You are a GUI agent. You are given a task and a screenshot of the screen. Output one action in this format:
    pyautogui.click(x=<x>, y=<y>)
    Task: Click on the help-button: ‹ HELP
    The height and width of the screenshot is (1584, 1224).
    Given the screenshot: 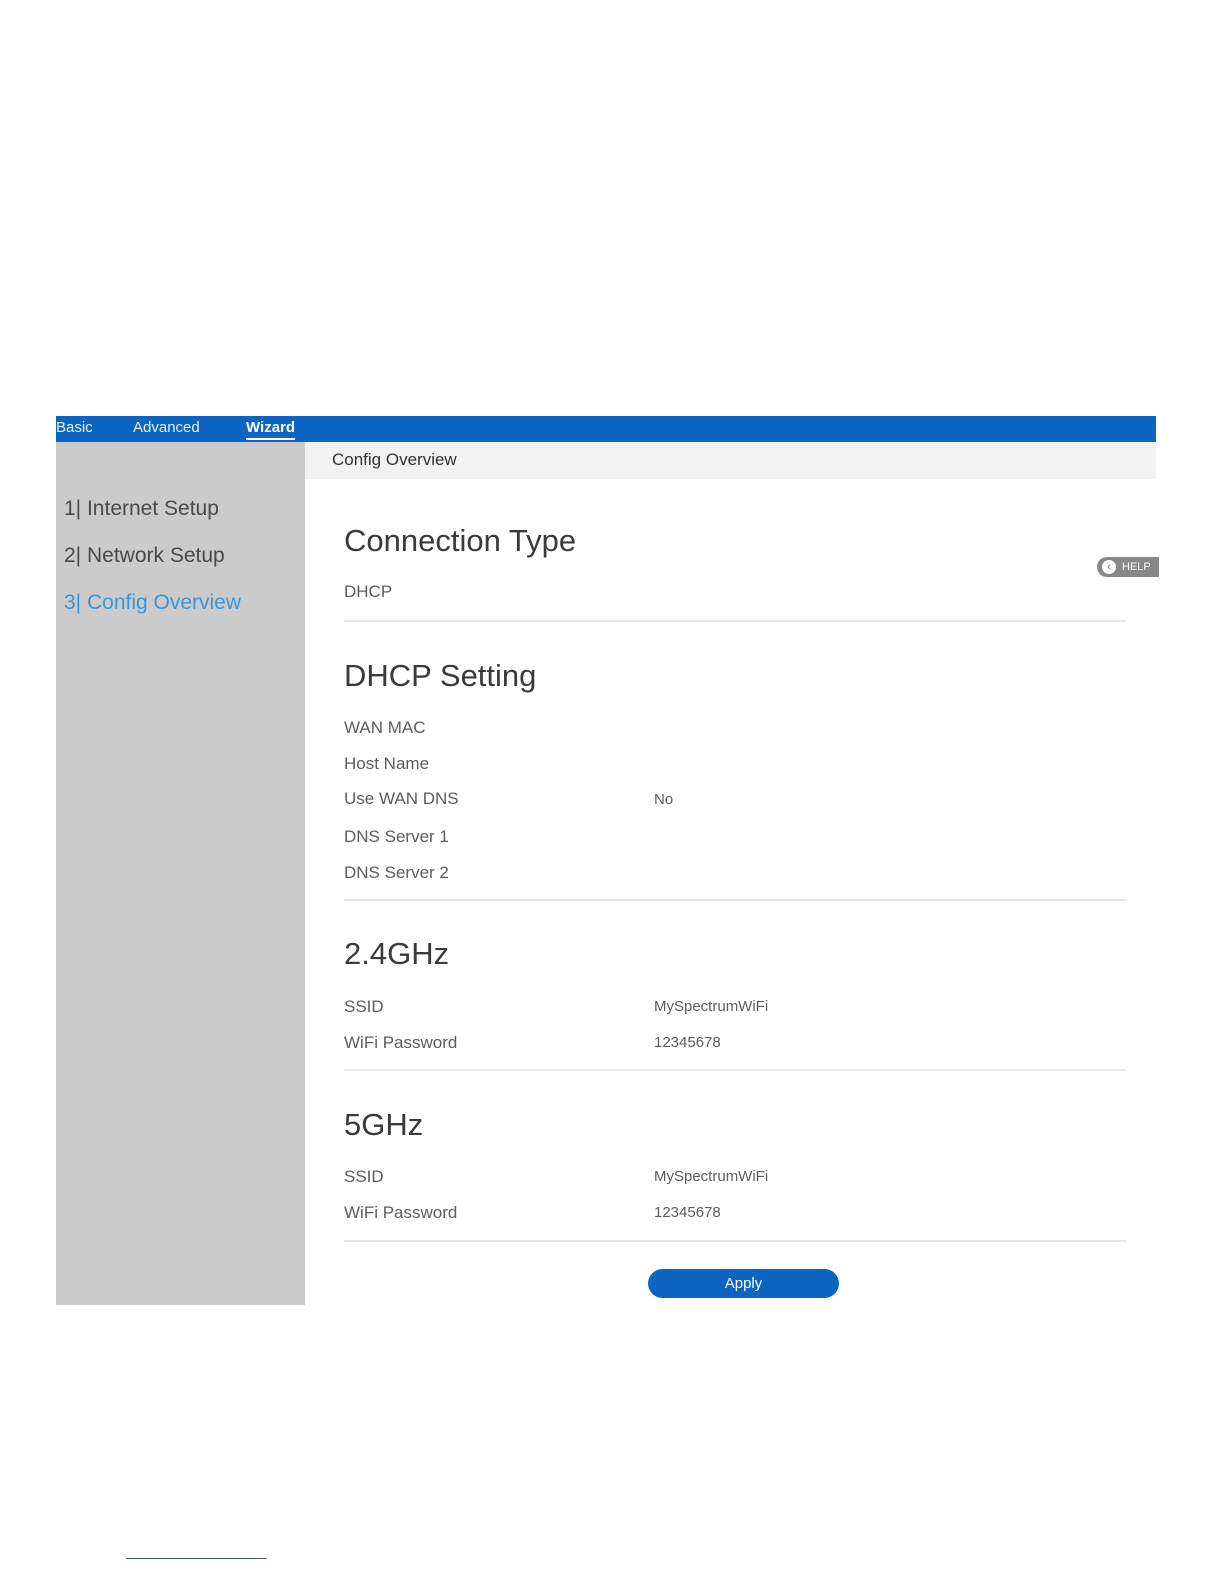 What is the action you would take?
    pyautogui.click(x=1128, y=567)
    